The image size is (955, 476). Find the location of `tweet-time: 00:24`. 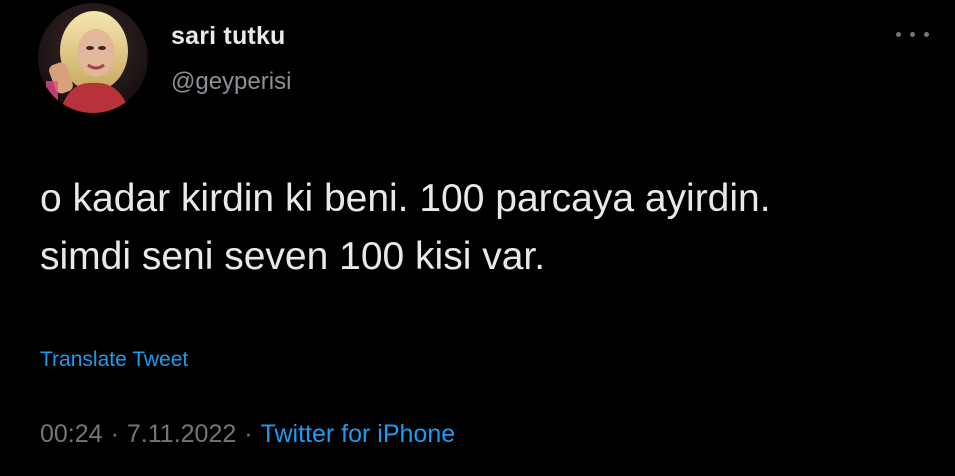

tweet-time: 00:24 is located at coordinates (71, 434).